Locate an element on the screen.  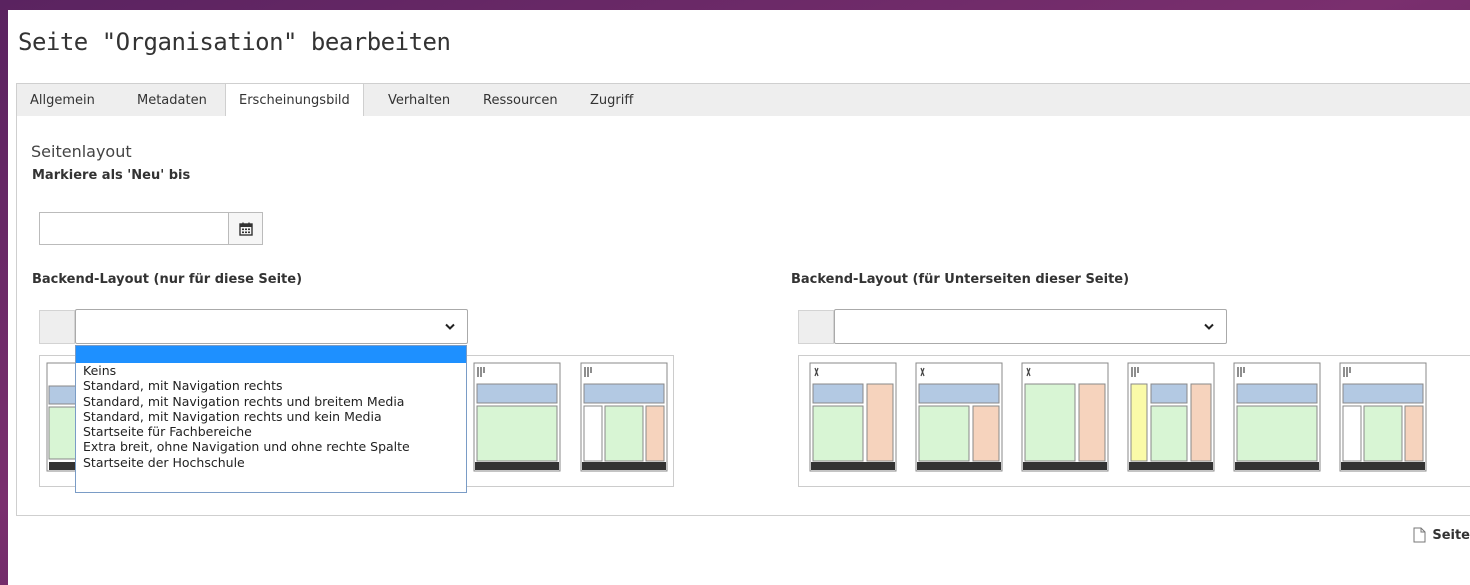
tab-ressourcen: Ressourcen is located at coordinates (520, 100).